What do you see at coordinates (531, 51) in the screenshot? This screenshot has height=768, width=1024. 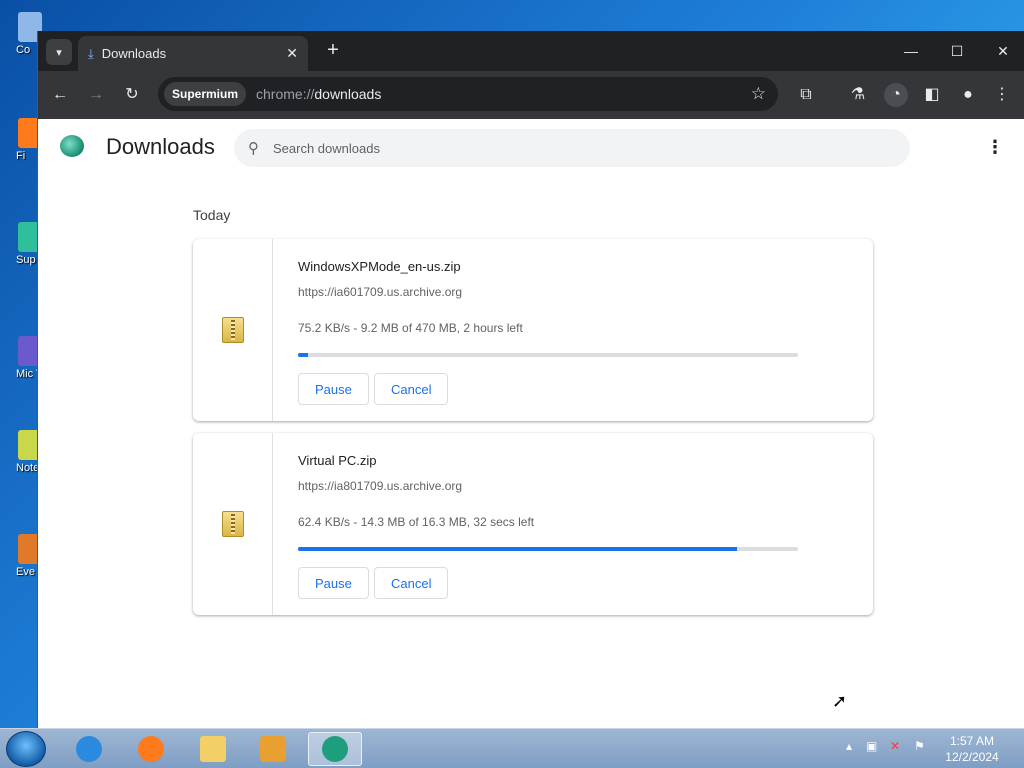 I see `tab-strip: ▾ ⤓ Downloads ✕ + — ☐ ✕` at bounding box center [531, 51].